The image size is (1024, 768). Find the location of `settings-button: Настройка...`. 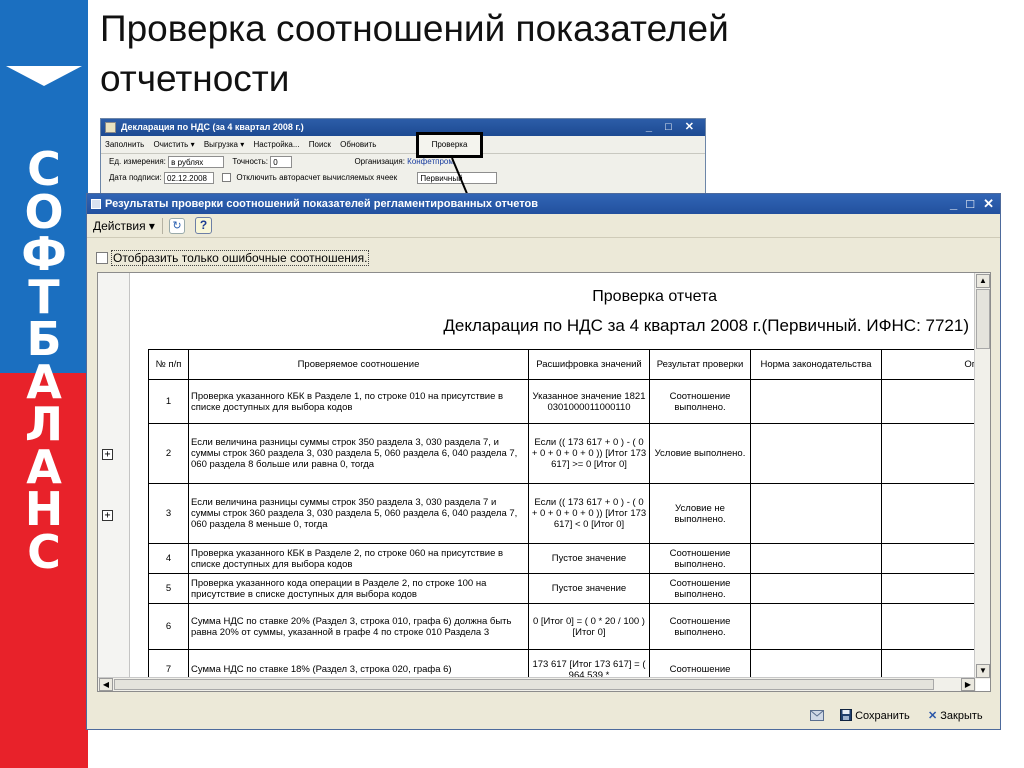

settings-button: Настройка... is located at coordinates (276, 144).